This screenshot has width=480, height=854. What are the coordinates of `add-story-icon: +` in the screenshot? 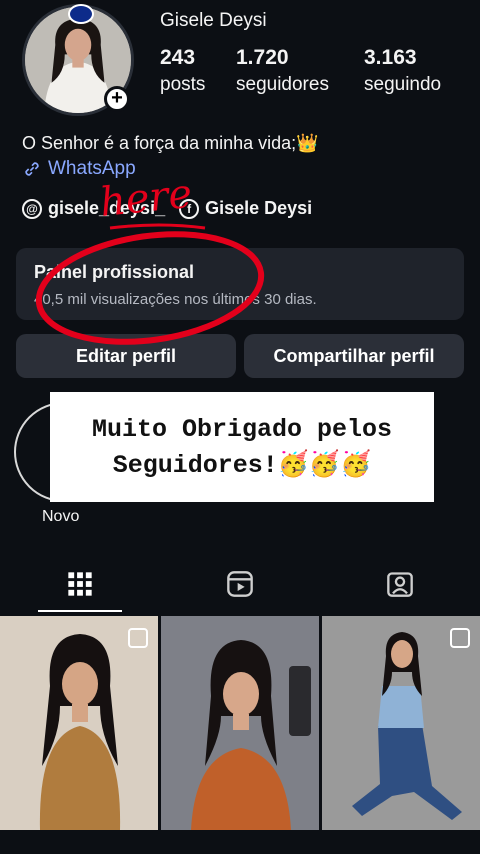 It's located at (117, 99).